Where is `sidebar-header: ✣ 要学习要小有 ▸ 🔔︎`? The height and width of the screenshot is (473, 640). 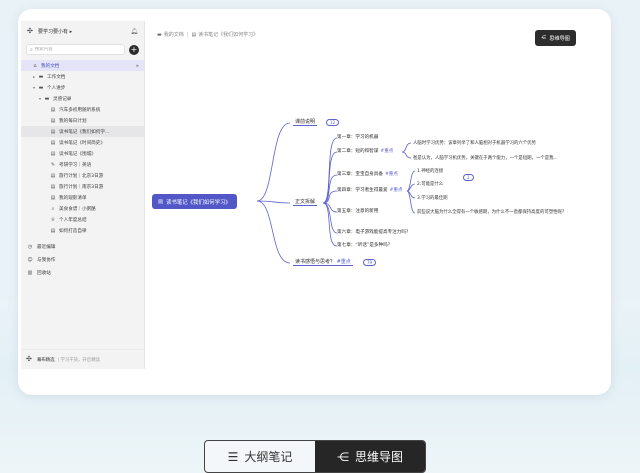 sidebar-header: ✣ 要学习要小有 ▸ 🔔︎ is located at coordinates (82, 31).